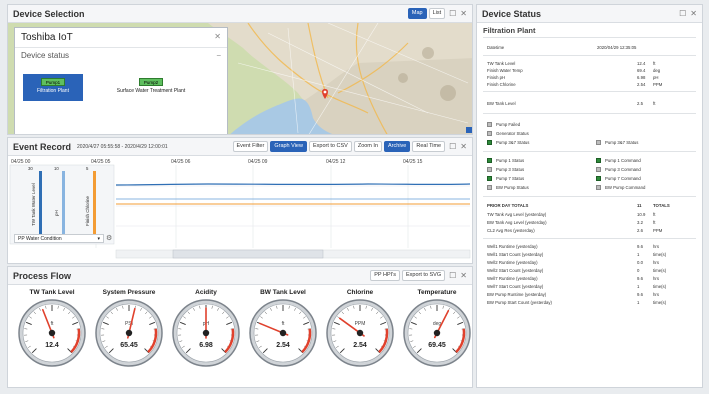 This screenshot has height=394, width=709. I want to click on device-card-filtration-plant: Pump1 Filtration Plant, so click(53, 87).